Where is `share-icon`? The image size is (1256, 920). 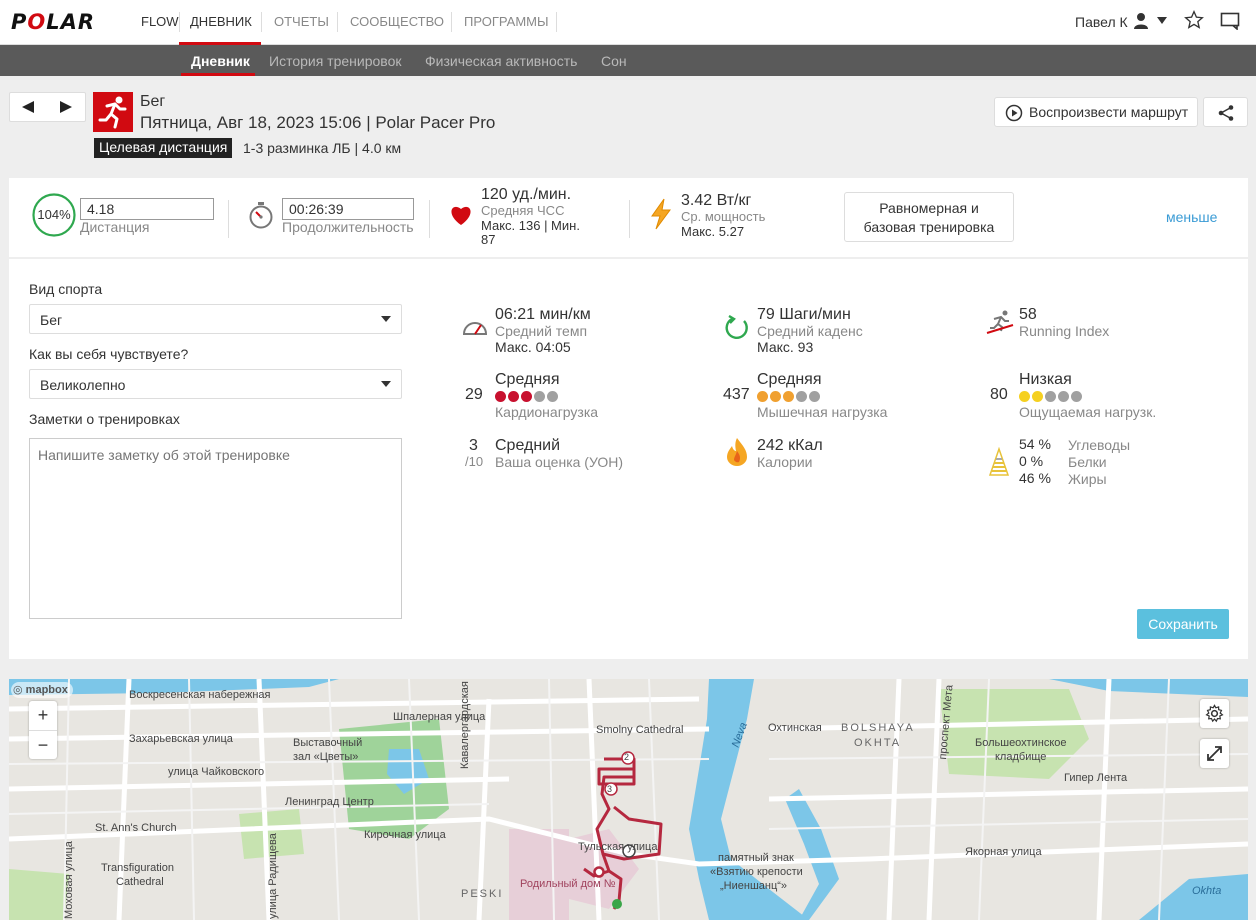 share-icon is located at coordinates (1226, 114).